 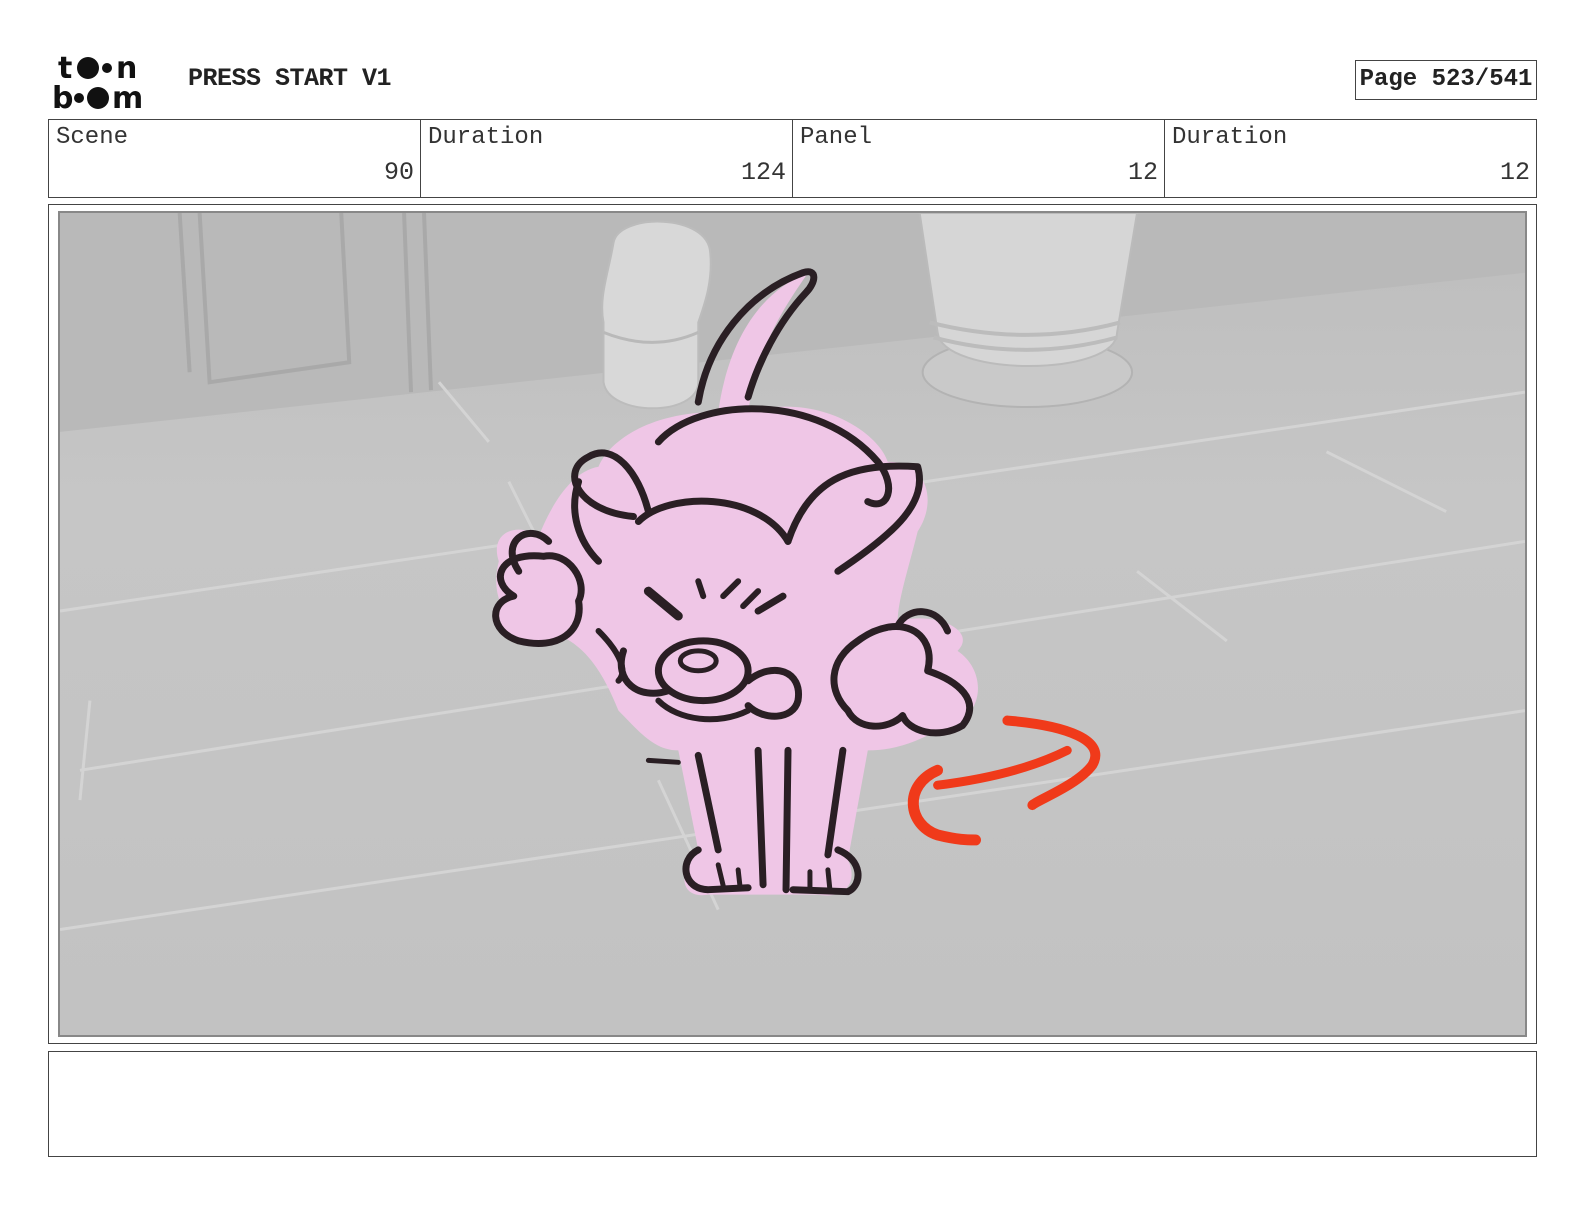 What do you see at coordinates (398, 172) in the screenshot?
I see `scene-value: 90` at bounding box center [398, 172].